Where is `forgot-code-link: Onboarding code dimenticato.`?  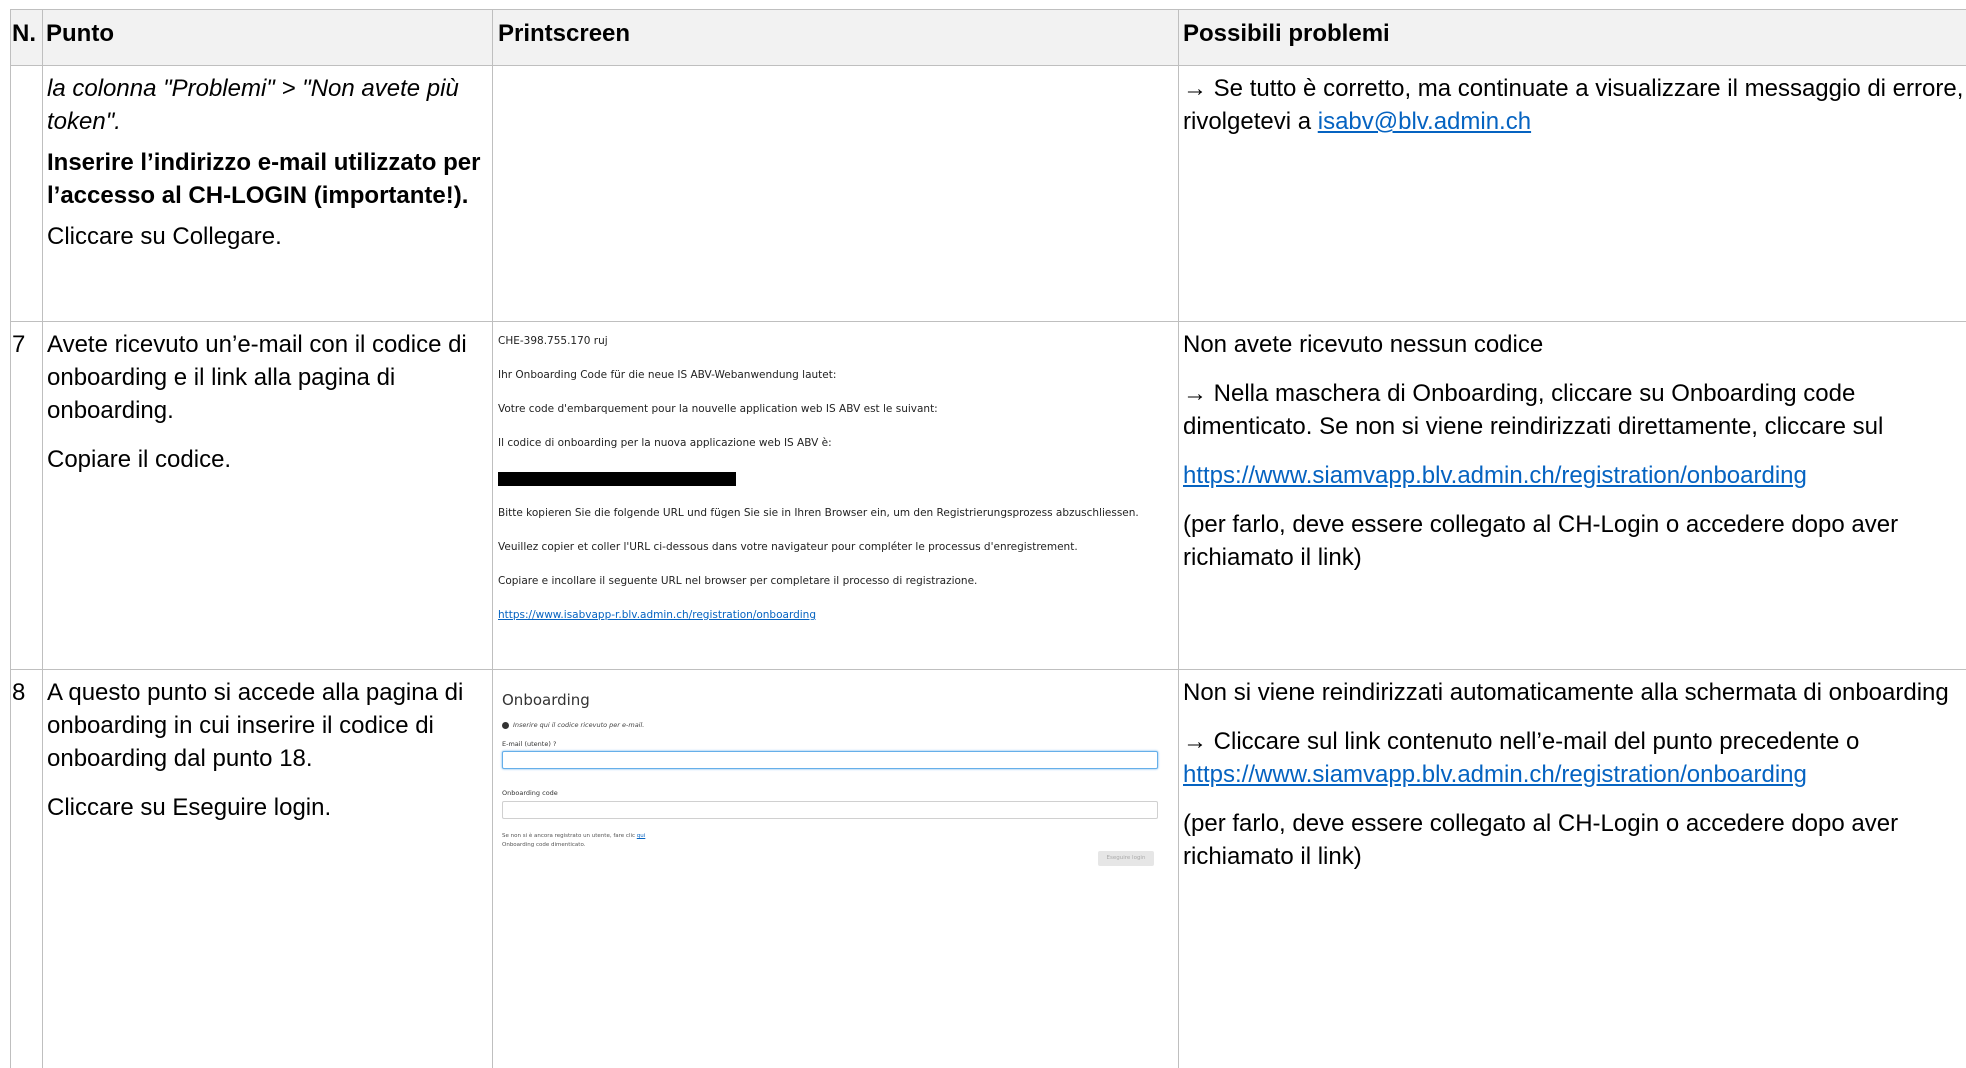
forgot-code-link: Onboarding code dimenticato. is located at coordinates (543, 845).